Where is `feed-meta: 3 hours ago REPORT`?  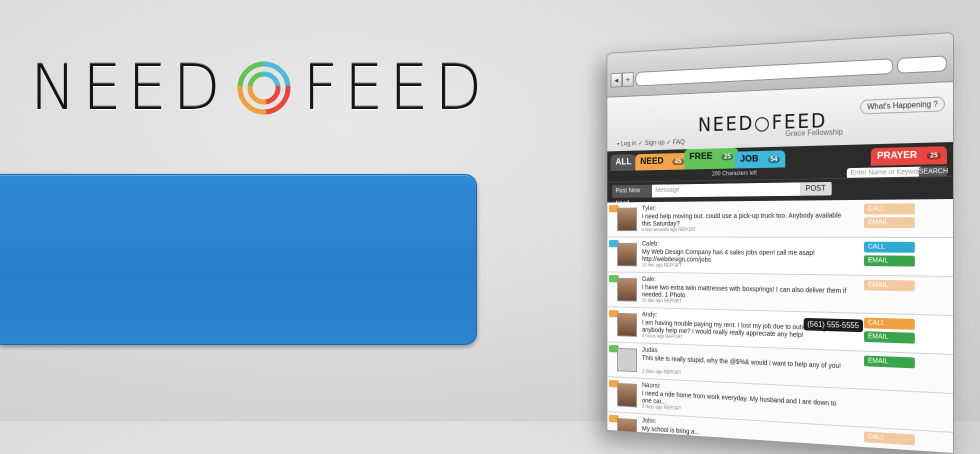 feed-meta: 3 hours ago REPORT is located at coordinates (662, 336).